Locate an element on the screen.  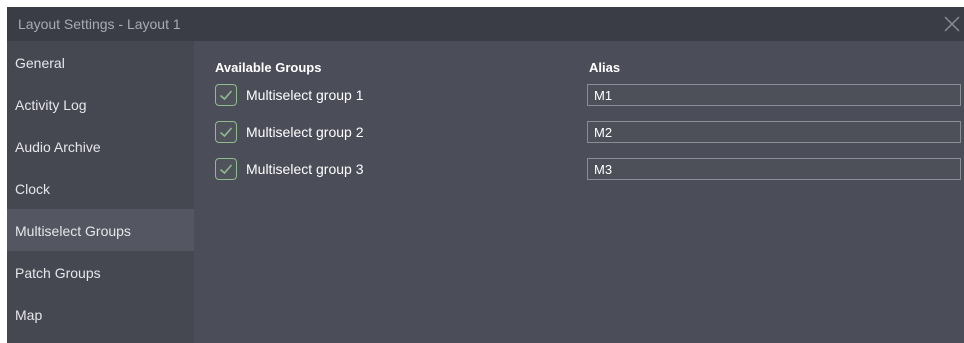
available-groups-header: Available Groups is located at coordinates (268, 67).